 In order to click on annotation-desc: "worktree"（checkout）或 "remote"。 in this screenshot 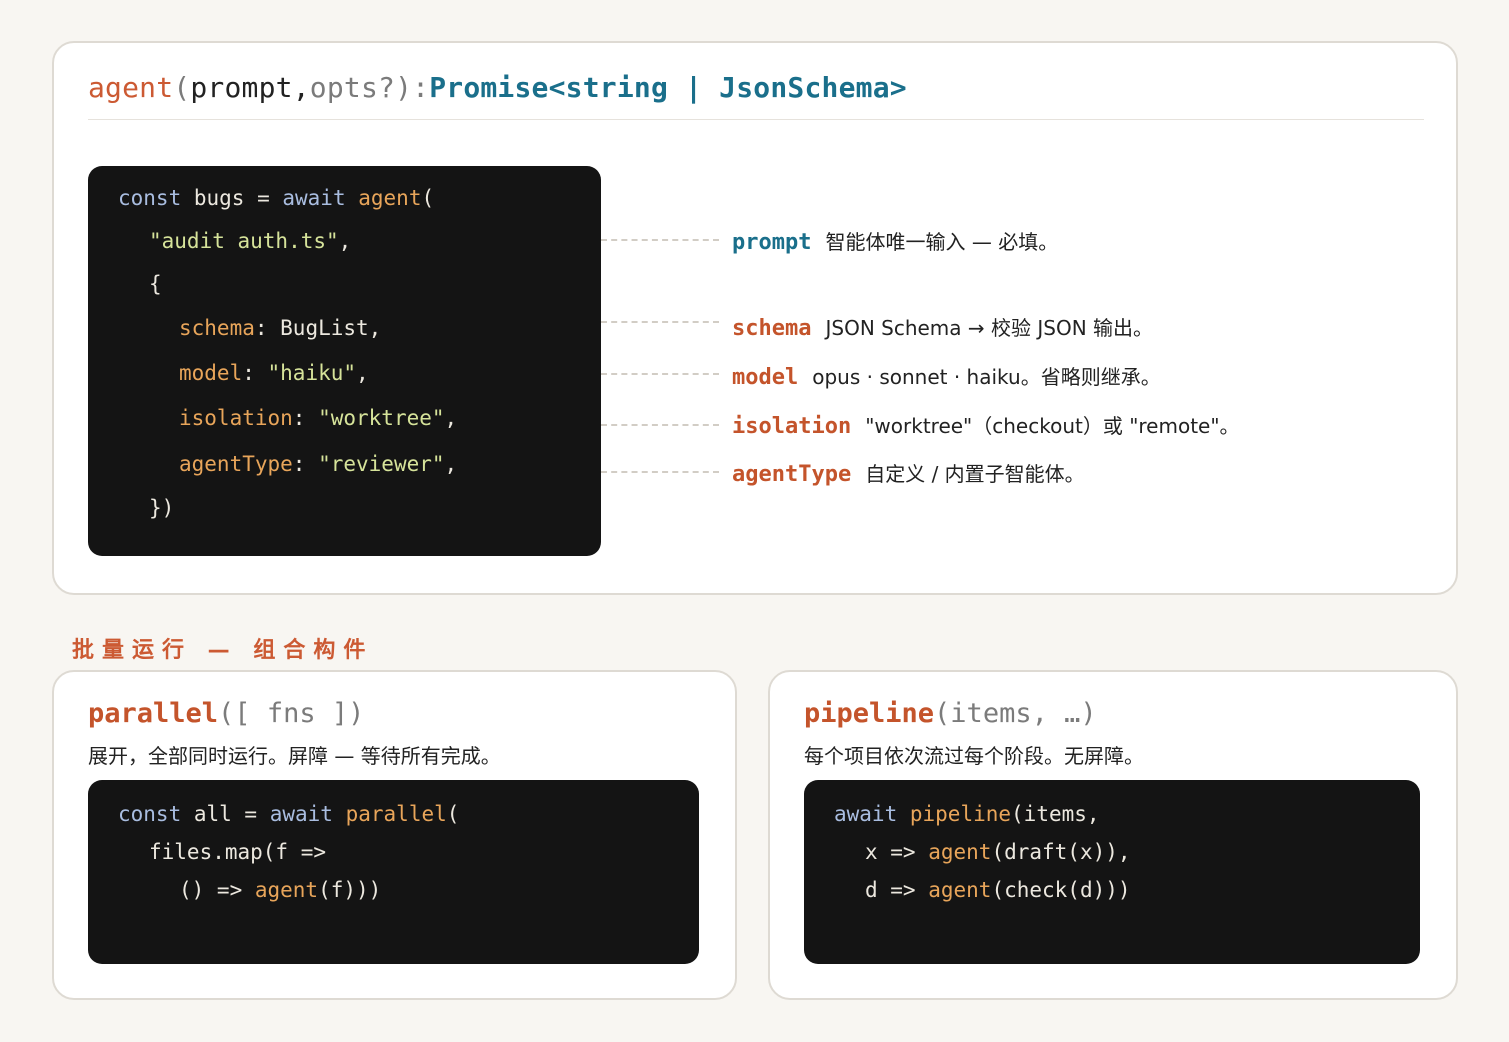, I will do `click(1052, 426)`.